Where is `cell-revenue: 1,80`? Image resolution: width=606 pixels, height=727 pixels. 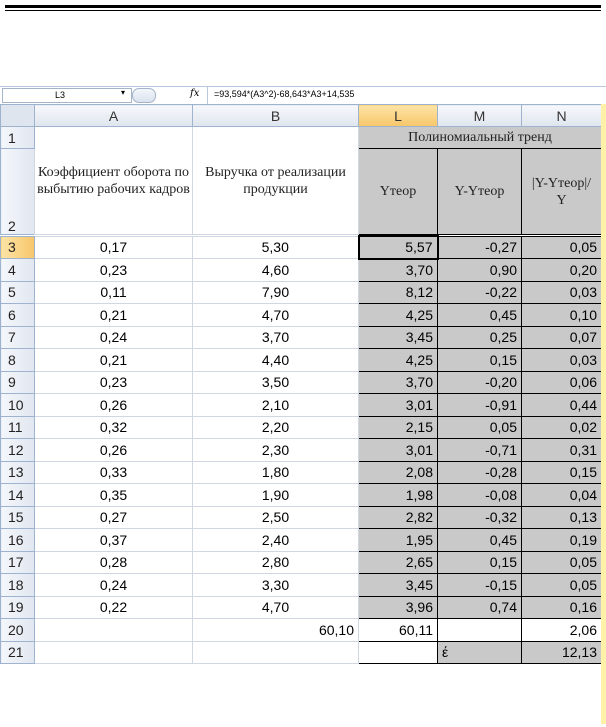 cell-revenue: 1,80 is located at coordinates (275, 472).